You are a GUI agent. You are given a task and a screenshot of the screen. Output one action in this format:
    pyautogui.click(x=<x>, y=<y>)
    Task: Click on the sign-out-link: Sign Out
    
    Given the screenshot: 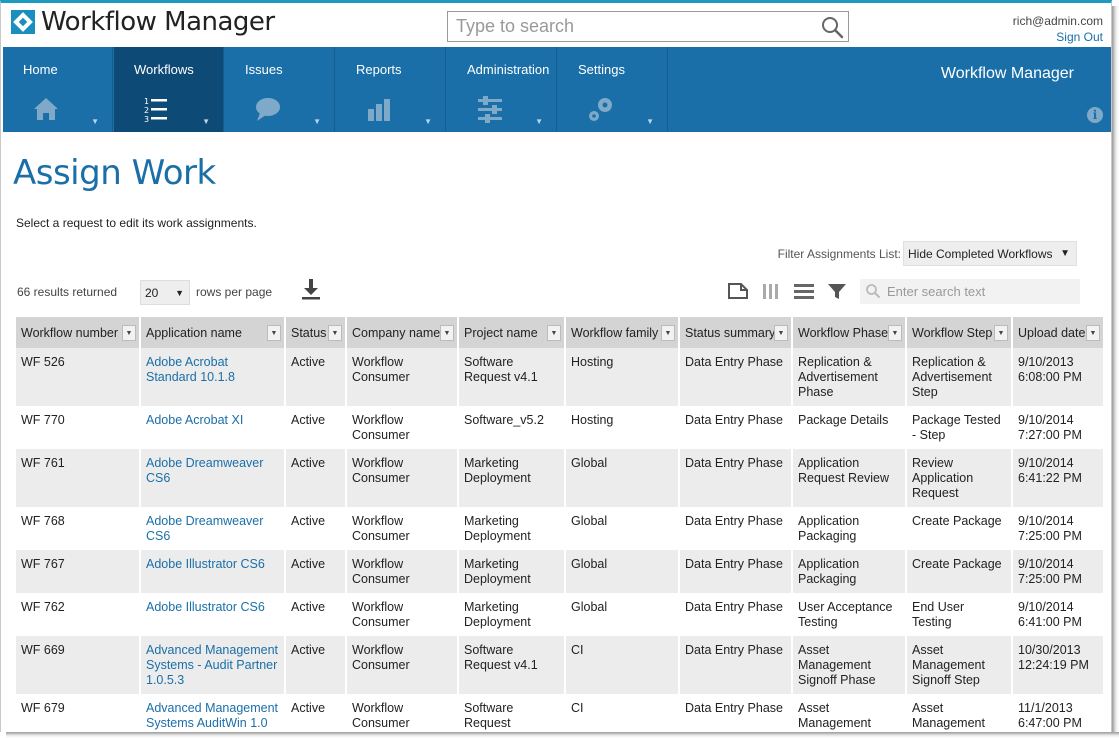 What is the action you would take?
    pyautogui.click(x=1058, y=37)
    